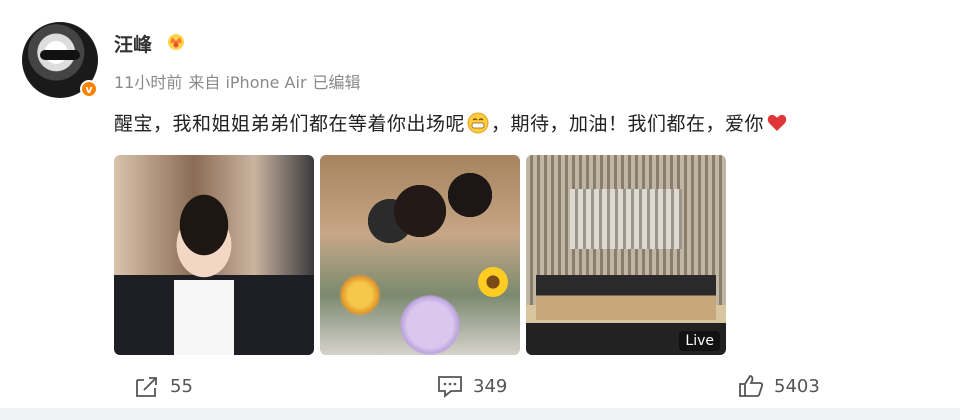 Image resolution: width=960 pixels, height=420 pixels. I want to click on comment-icon, so click(450, 387).